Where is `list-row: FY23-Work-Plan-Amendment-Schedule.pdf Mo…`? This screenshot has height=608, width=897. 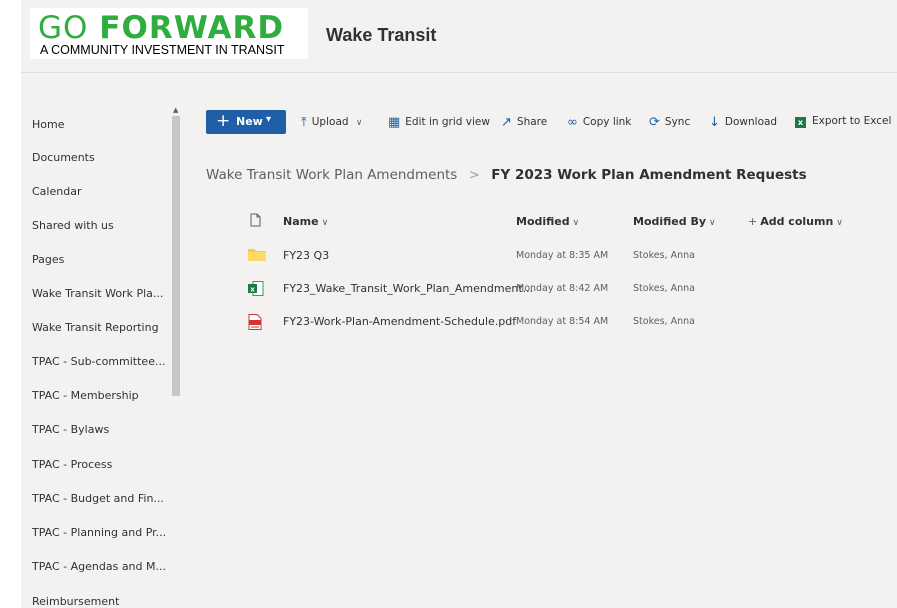 list-row: FY23-Work-Plan-Amendment-Schedule.pdf Mo… is located at coordinates (551, 331).